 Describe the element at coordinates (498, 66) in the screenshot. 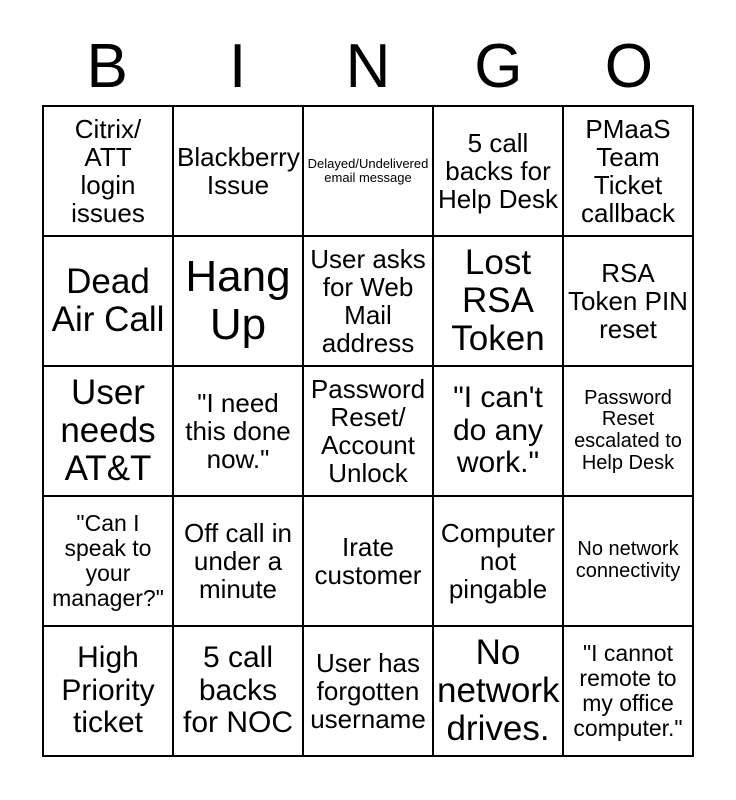

I see `bingo-header-letter-g: G` at that location.